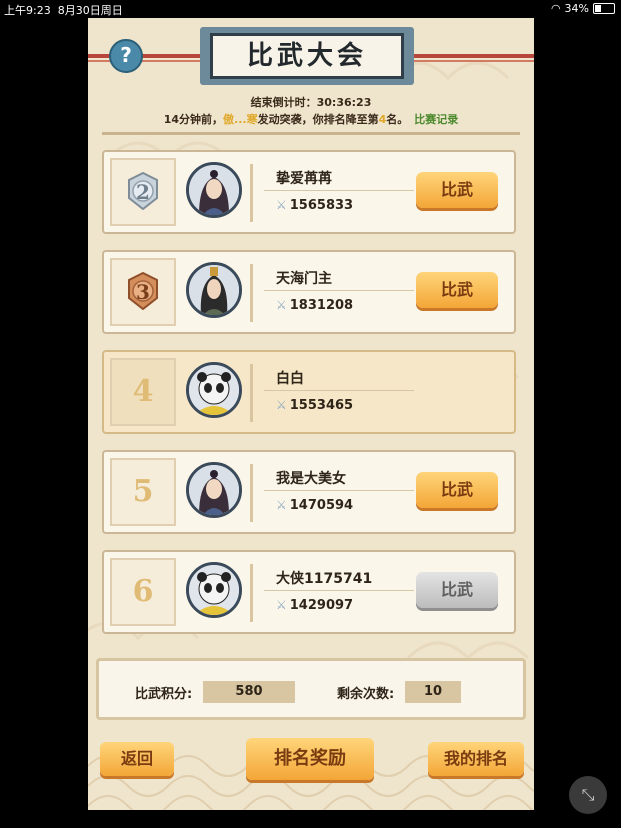 Image resolution: width=621 pixels, height=828 pixels. Describe the element at coordinates (436, 119) in the screenshot. I see `match-record-link: 比赛记录` at that location.